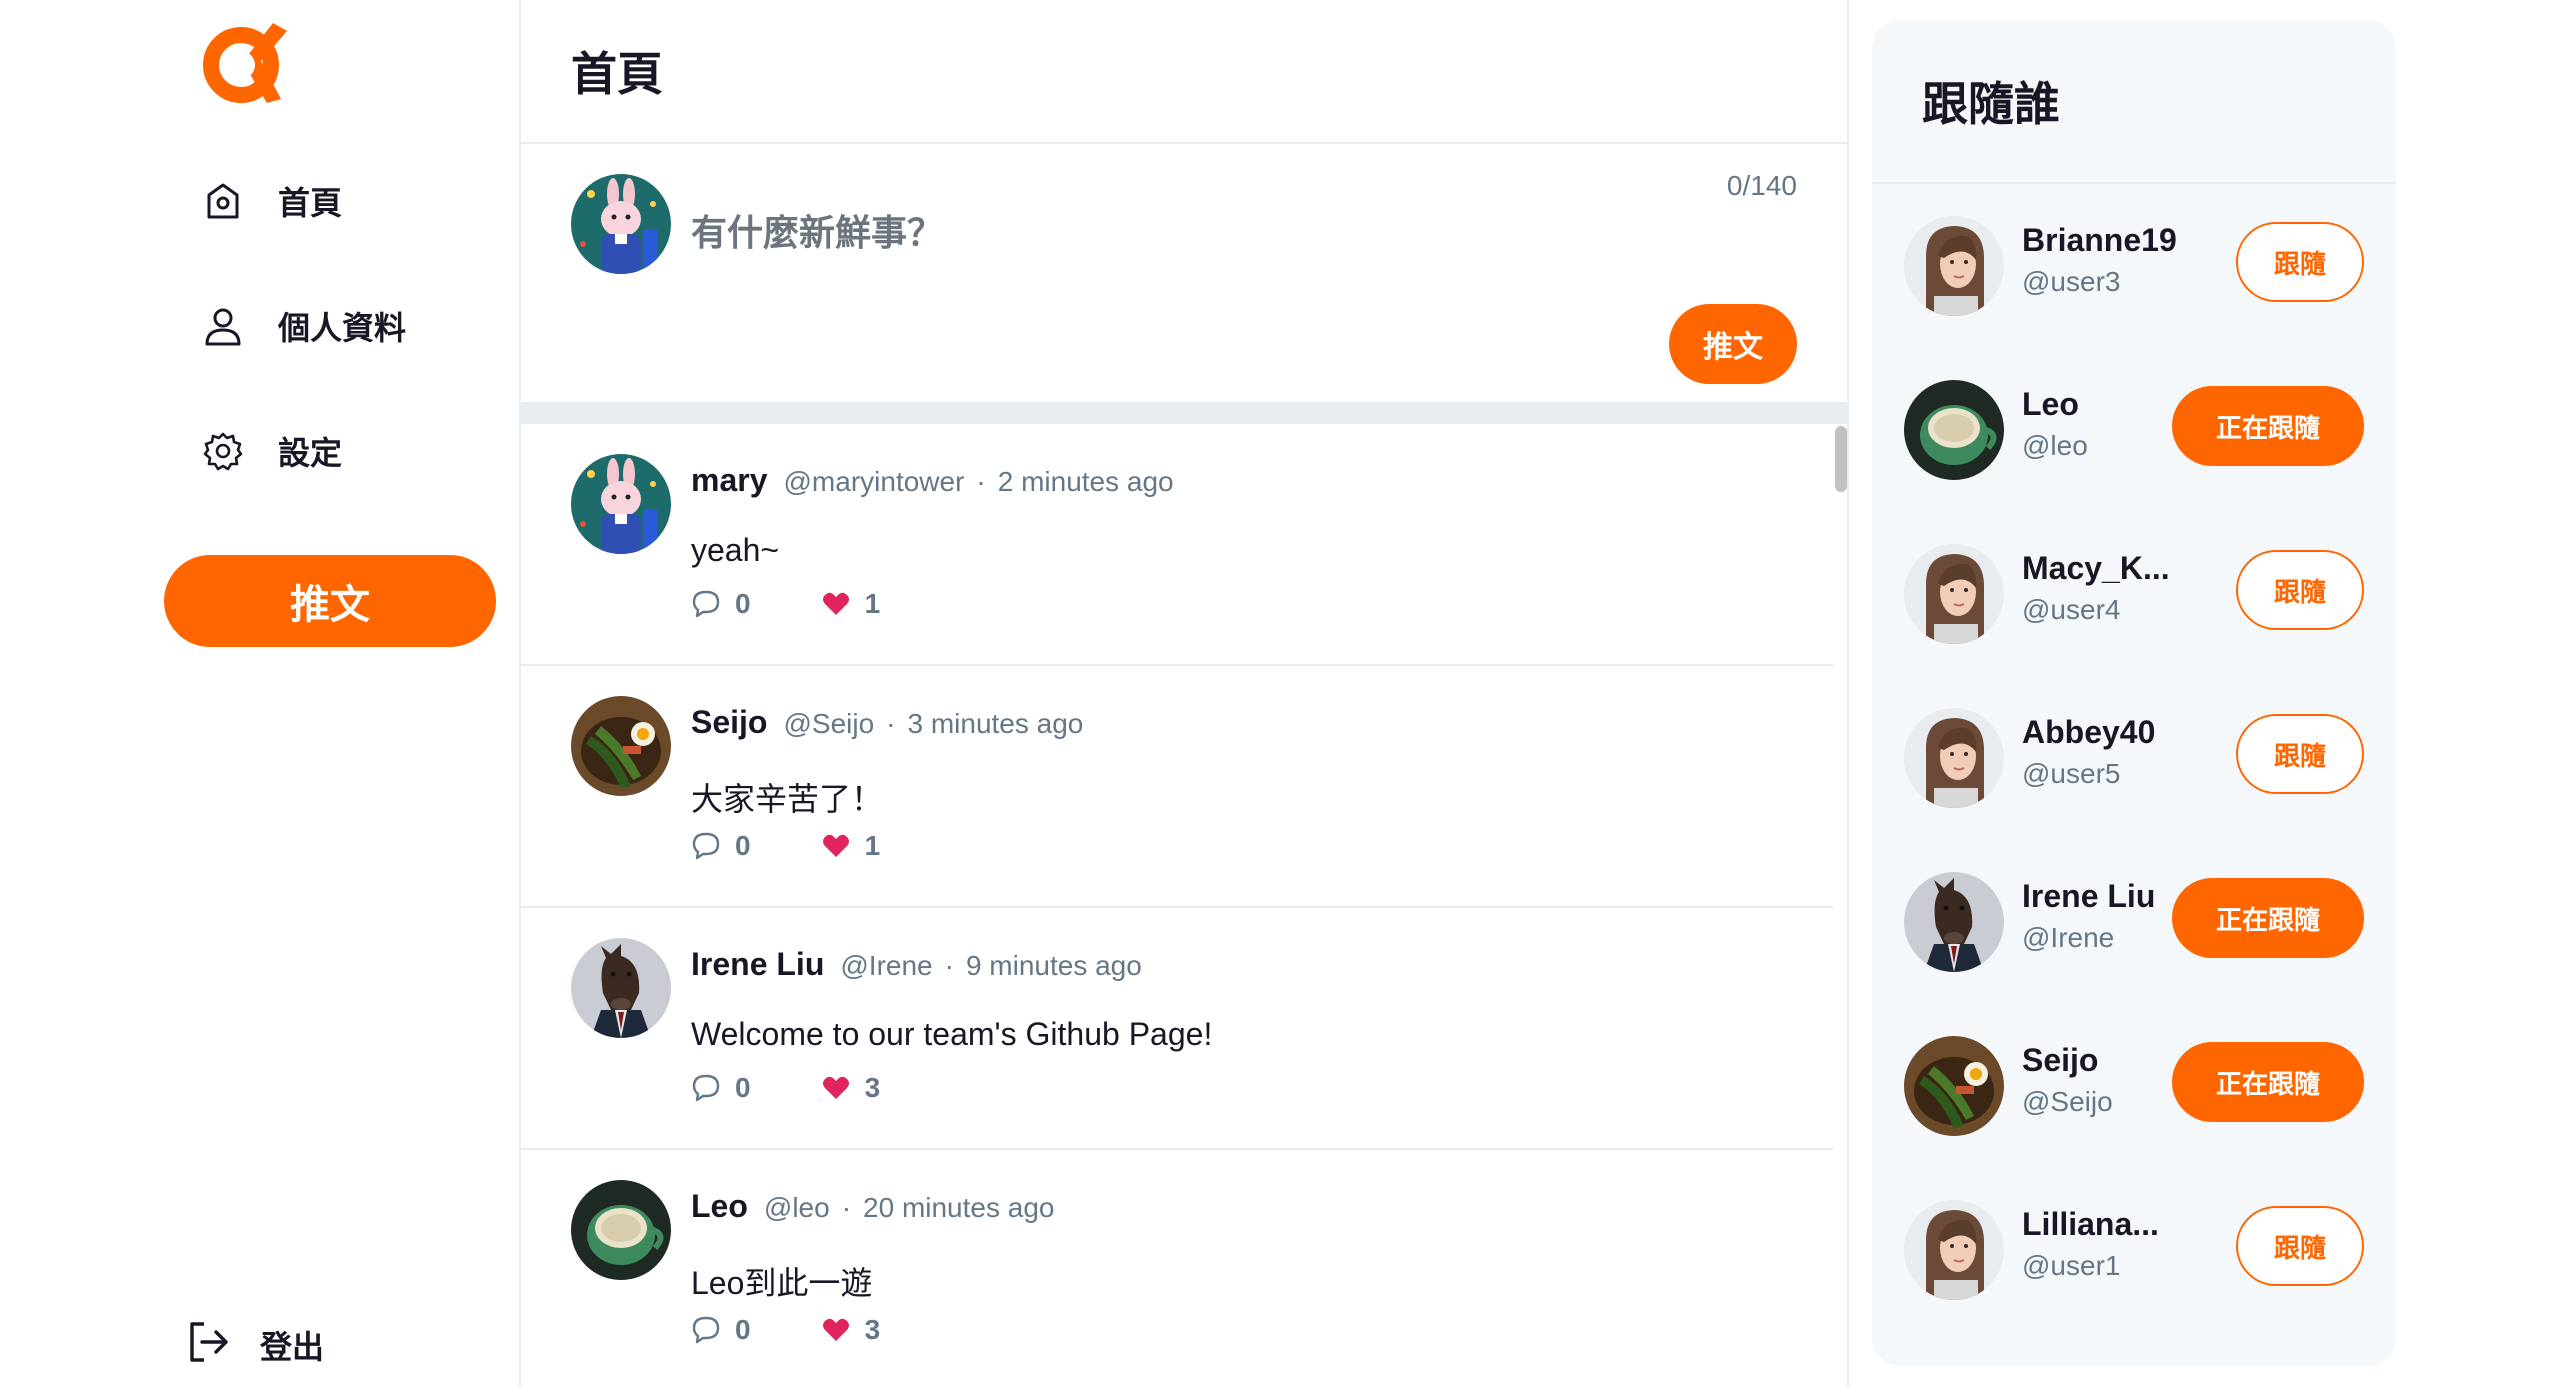 The image size is (2560, 1386). I want to click on follow-item: Irene Liu @Irene 正在跟隨, so click(2134, 922).